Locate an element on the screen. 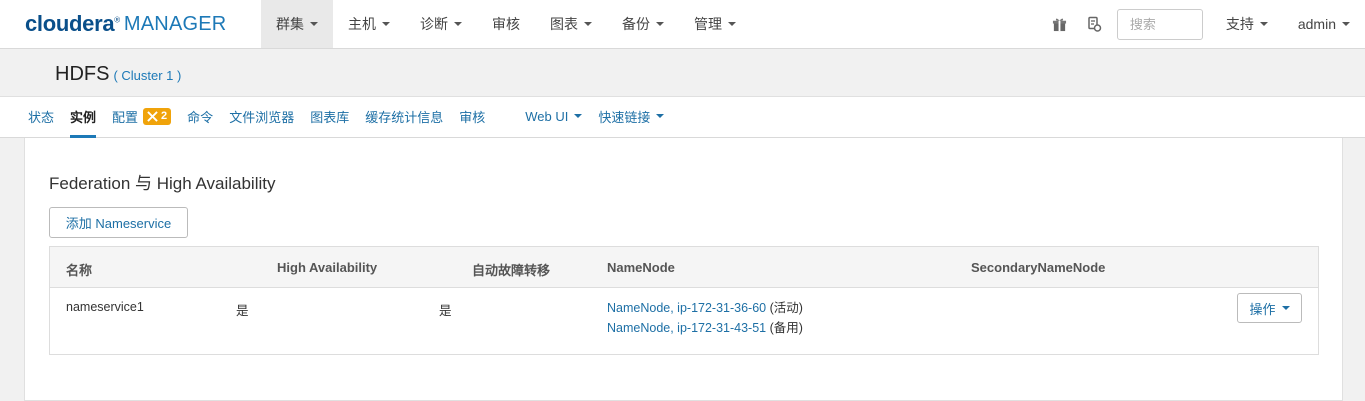 Image resolution: width=1365 pixels, height=401 pixels. support-menu: 支持 is located at coordinates (1247, 24).